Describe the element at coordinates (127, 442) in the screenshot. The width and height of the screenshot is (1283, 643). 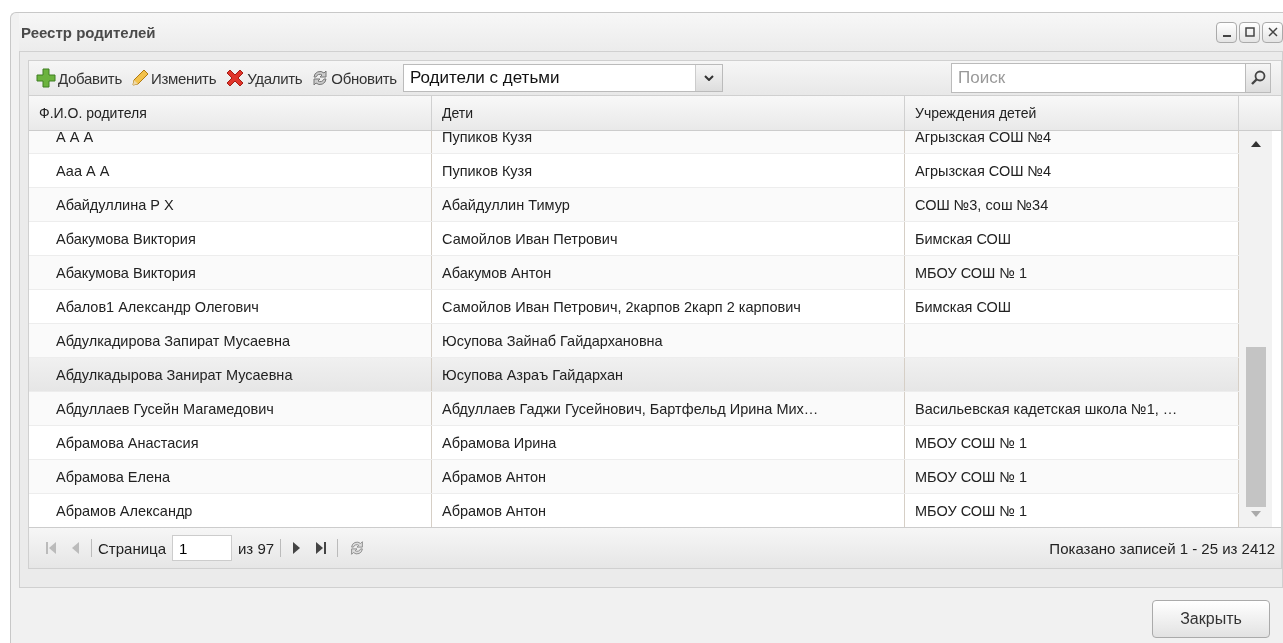
I see `table-cell: Абрамова Анастасия` at that location.